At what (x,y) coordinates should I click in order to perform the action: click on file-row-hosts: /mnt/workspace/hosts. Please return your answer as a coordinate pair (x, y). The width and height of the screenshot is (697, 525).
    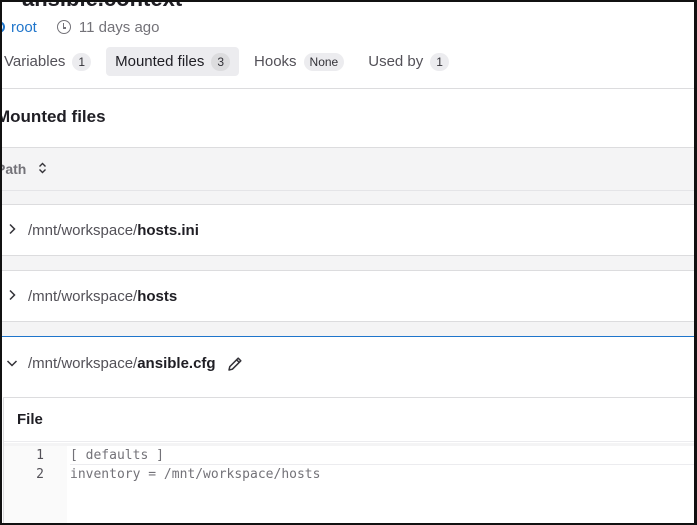
    Looking at the image, I should click on (348, 296).